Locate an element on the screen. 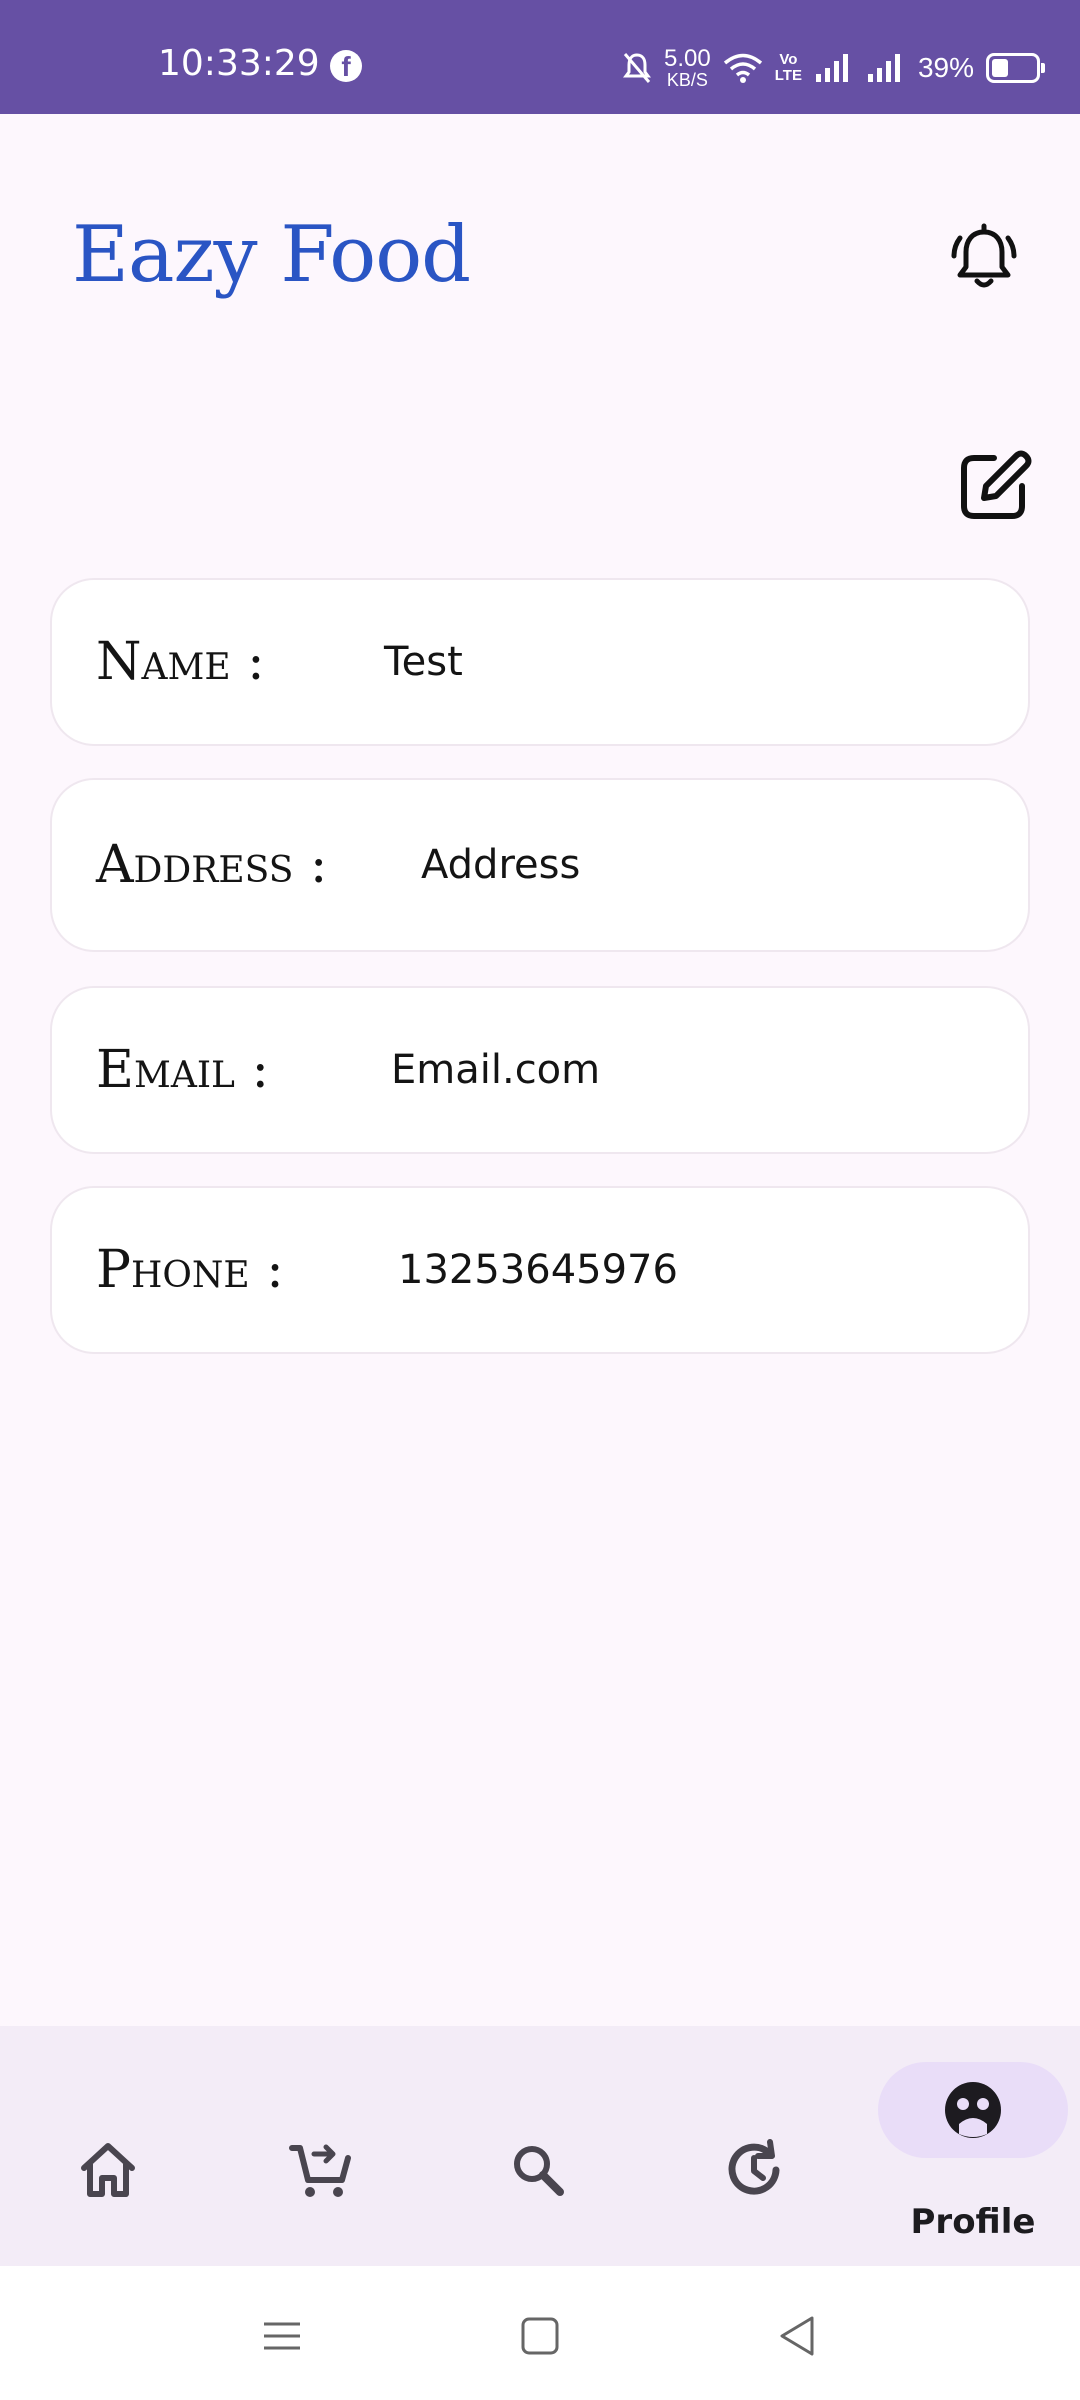  edit-icon is located at coordinates (996, 484).